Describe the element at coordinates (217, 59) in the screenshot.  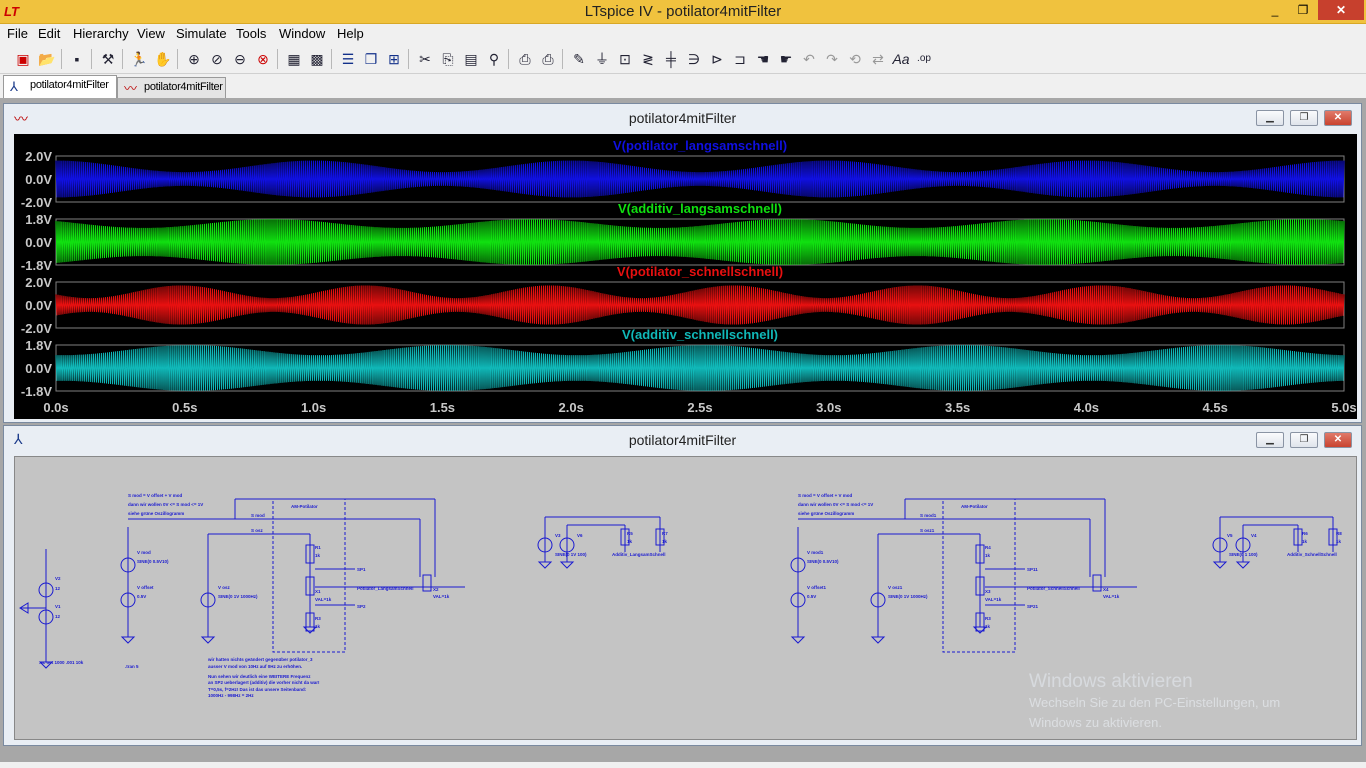
I see `pan-icon: ⊘` at that location.